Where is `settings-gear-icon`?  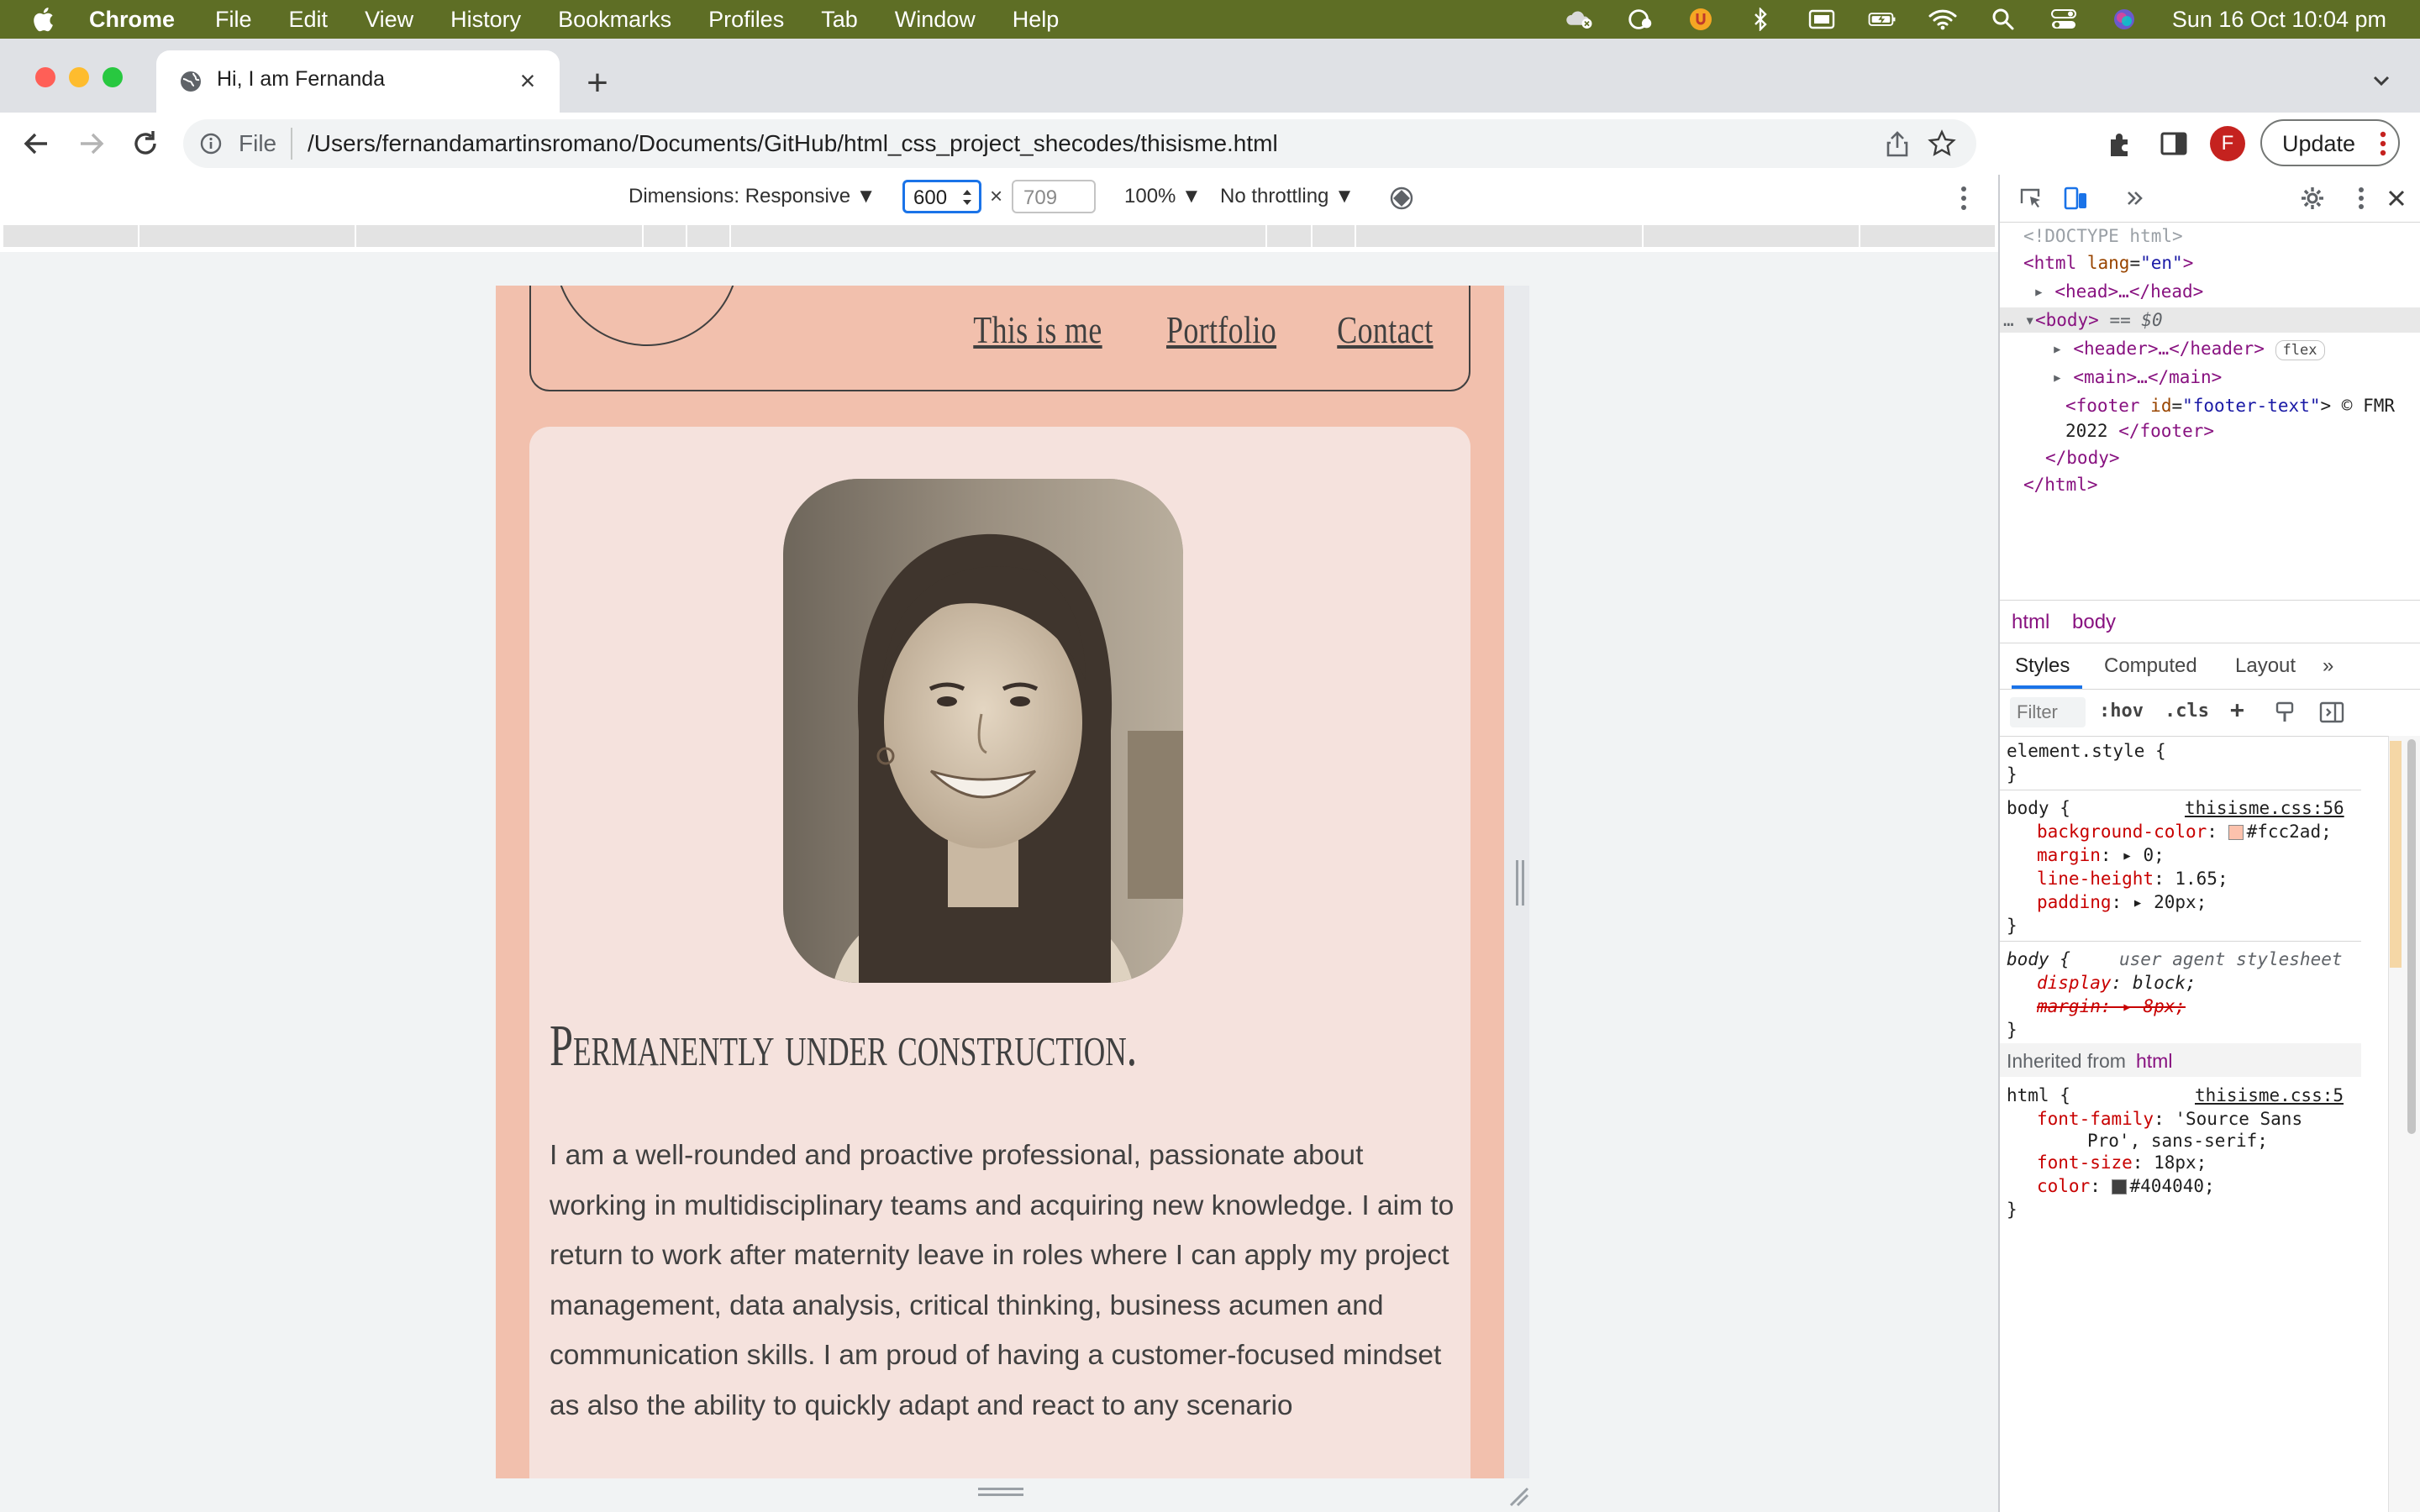 settings-gear-icon is located at coordinates (2312, 198).